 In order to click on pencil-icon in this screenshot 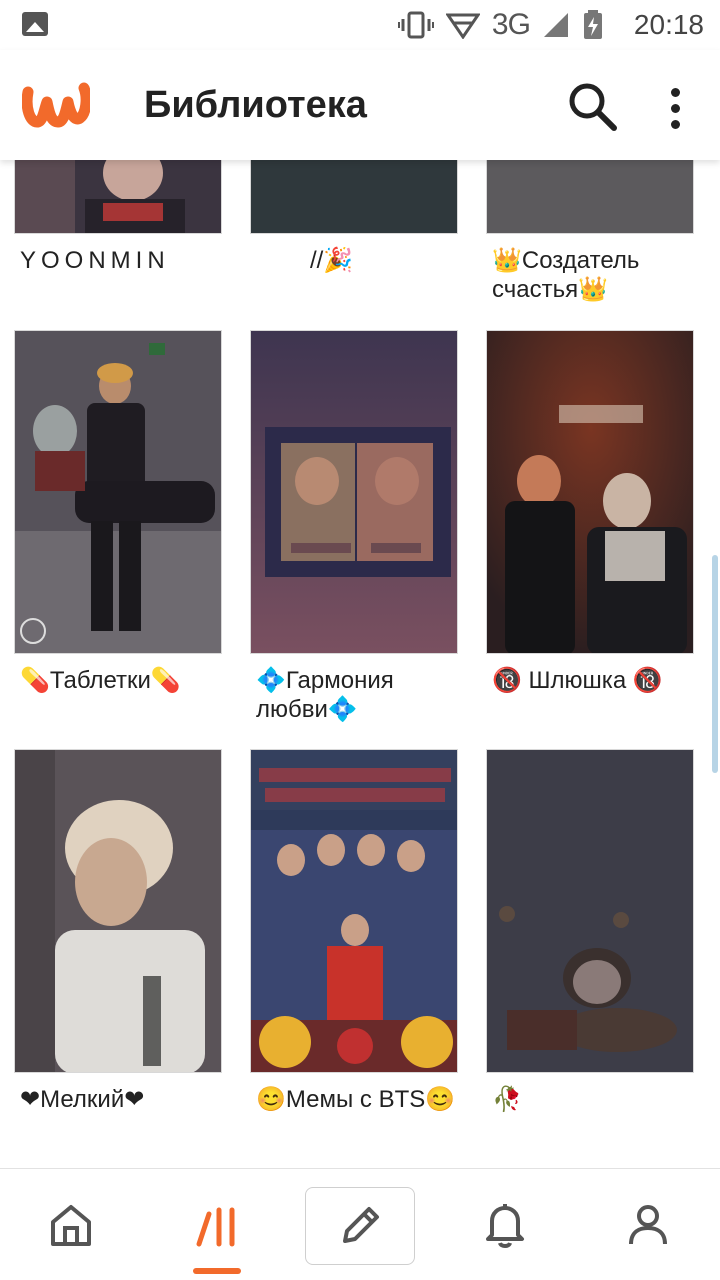, I will do `click(361, 1225)`.